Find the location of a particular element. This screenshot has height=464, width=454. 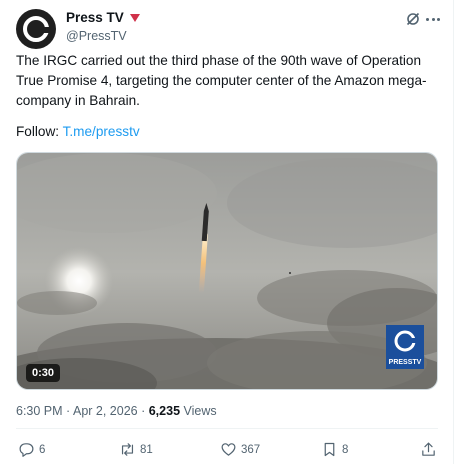

avatar is located at coordinates (36, 29).